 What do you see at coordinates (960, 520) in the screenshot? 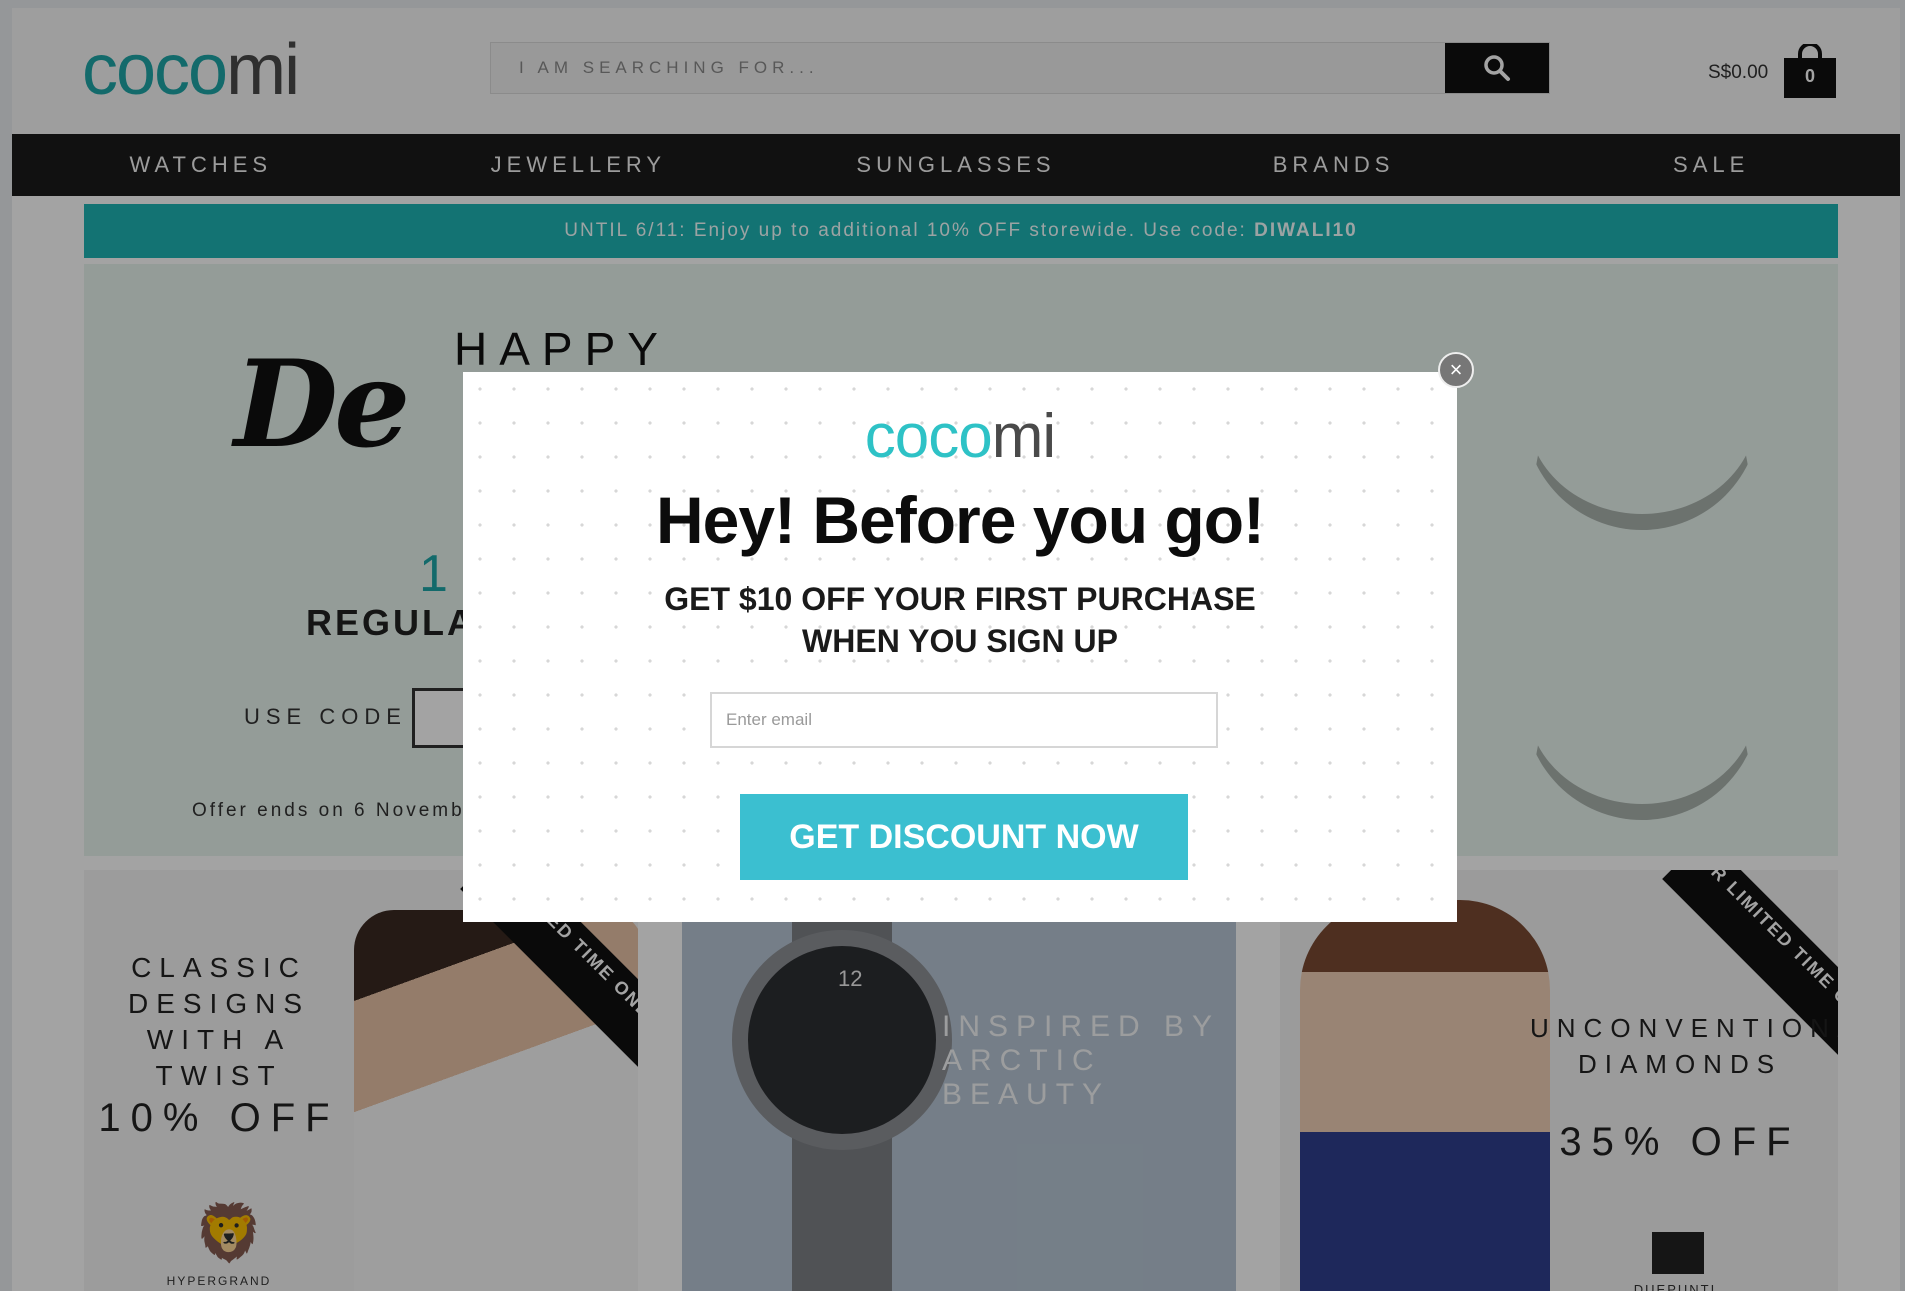
I see `modal-title: Hey! Before you go!` at bounding box center [960, 520].